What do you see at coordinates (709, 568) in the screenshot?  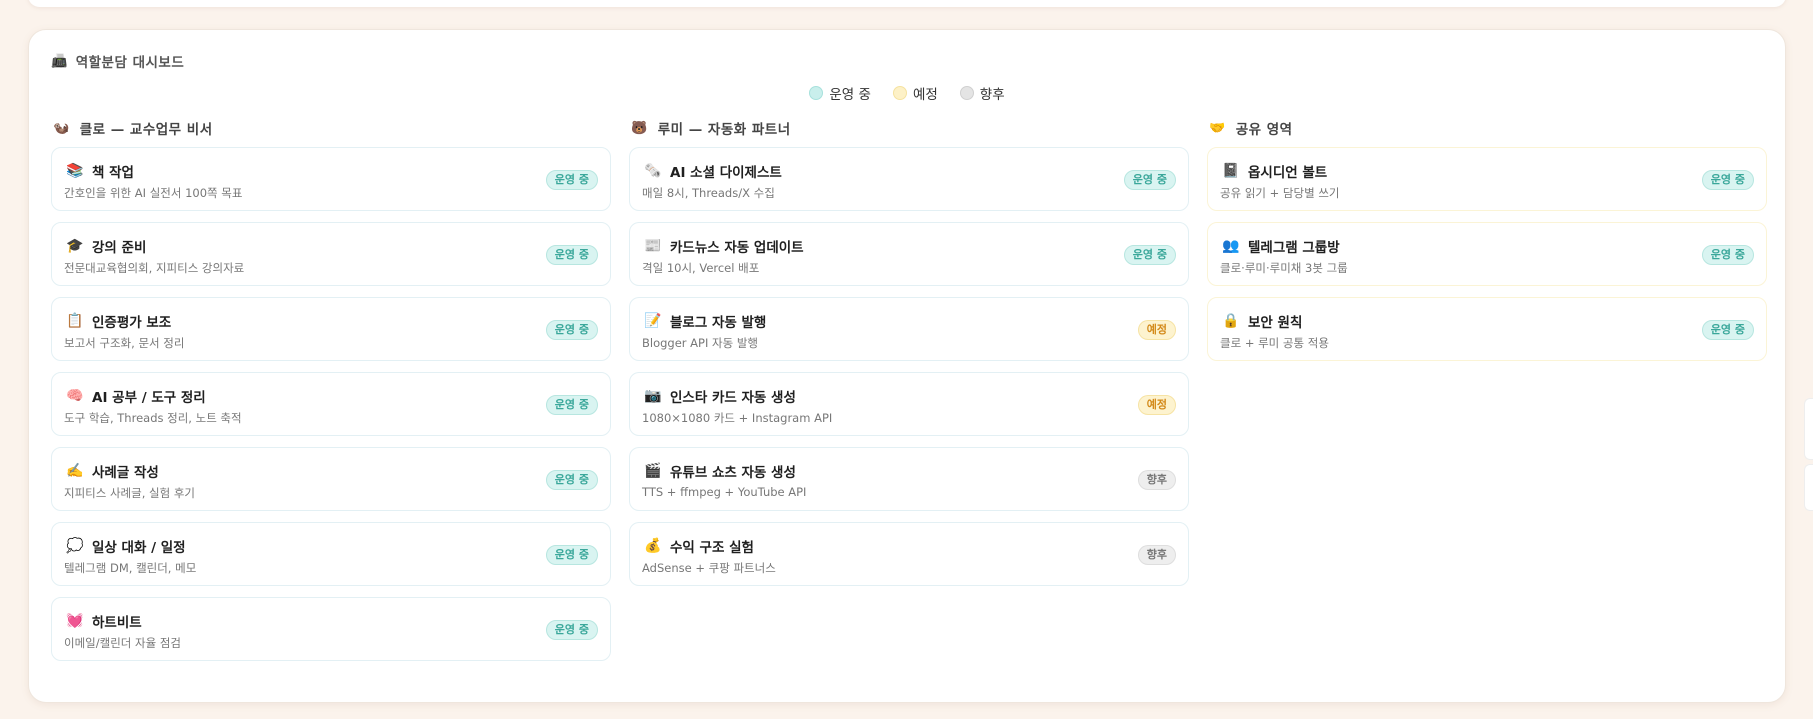 I see `task-description: AdSense + 쿠팡 파트너스` at bounding box center [709, 568].